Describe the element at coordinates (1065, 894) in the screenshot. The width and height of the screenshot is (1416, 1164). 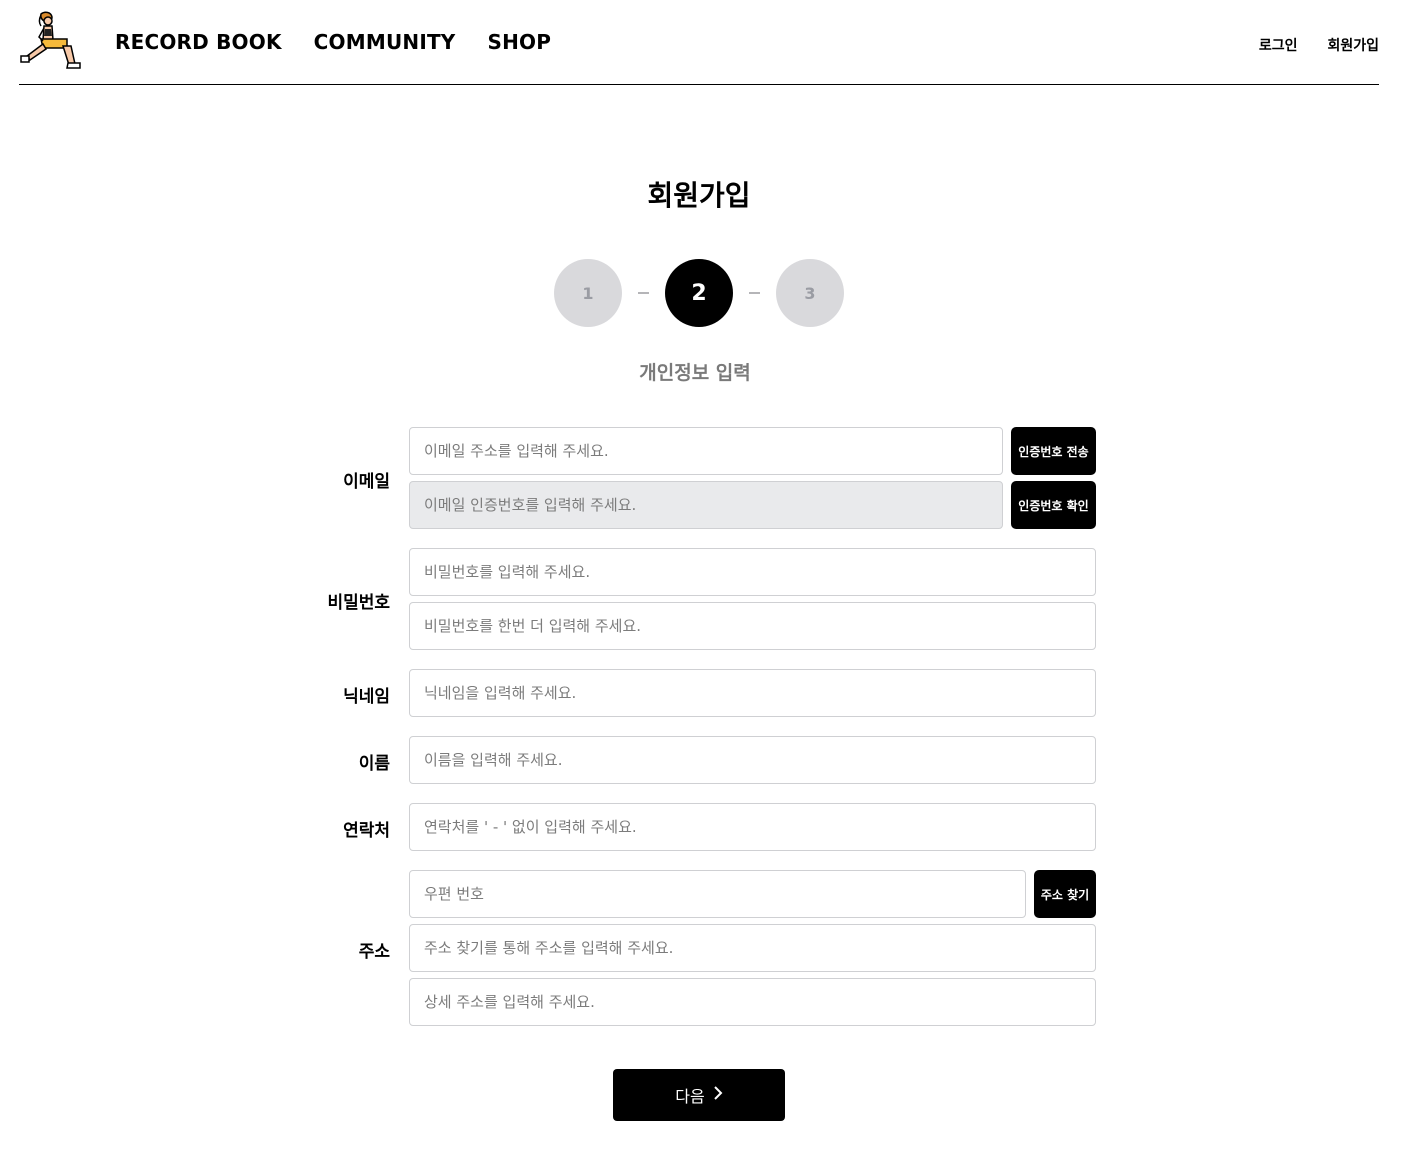
I see `address-search-button: 주소 찾기` at that location.